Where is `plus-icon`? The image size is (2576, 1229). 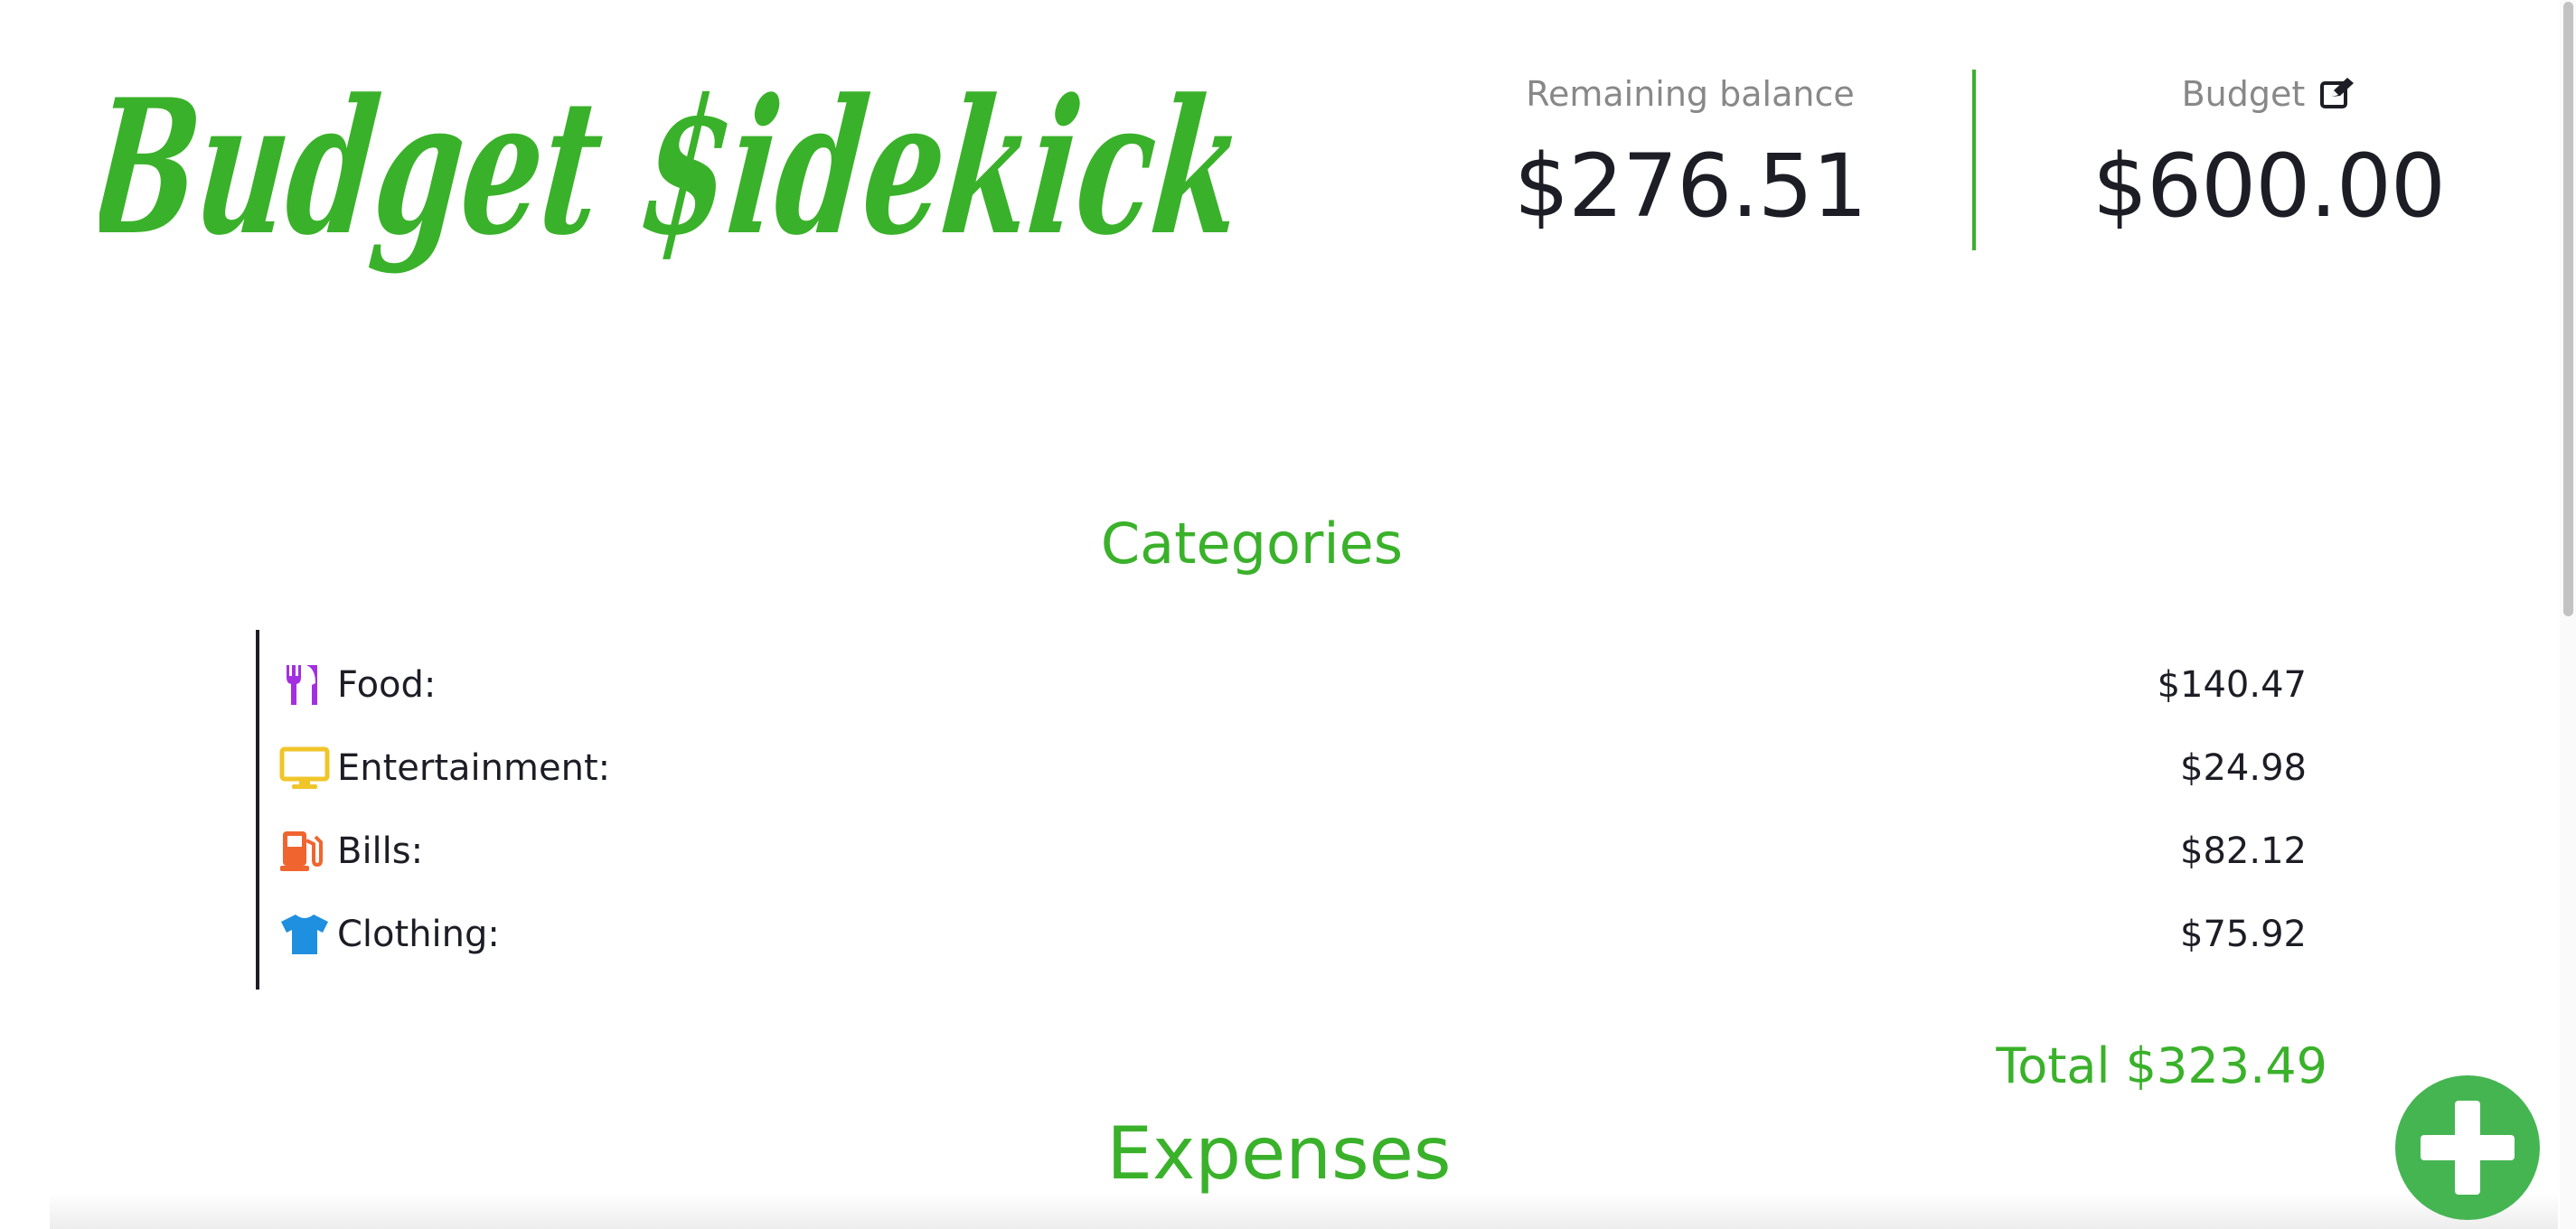
plus-icon is located at coordinates (2468, 1148).